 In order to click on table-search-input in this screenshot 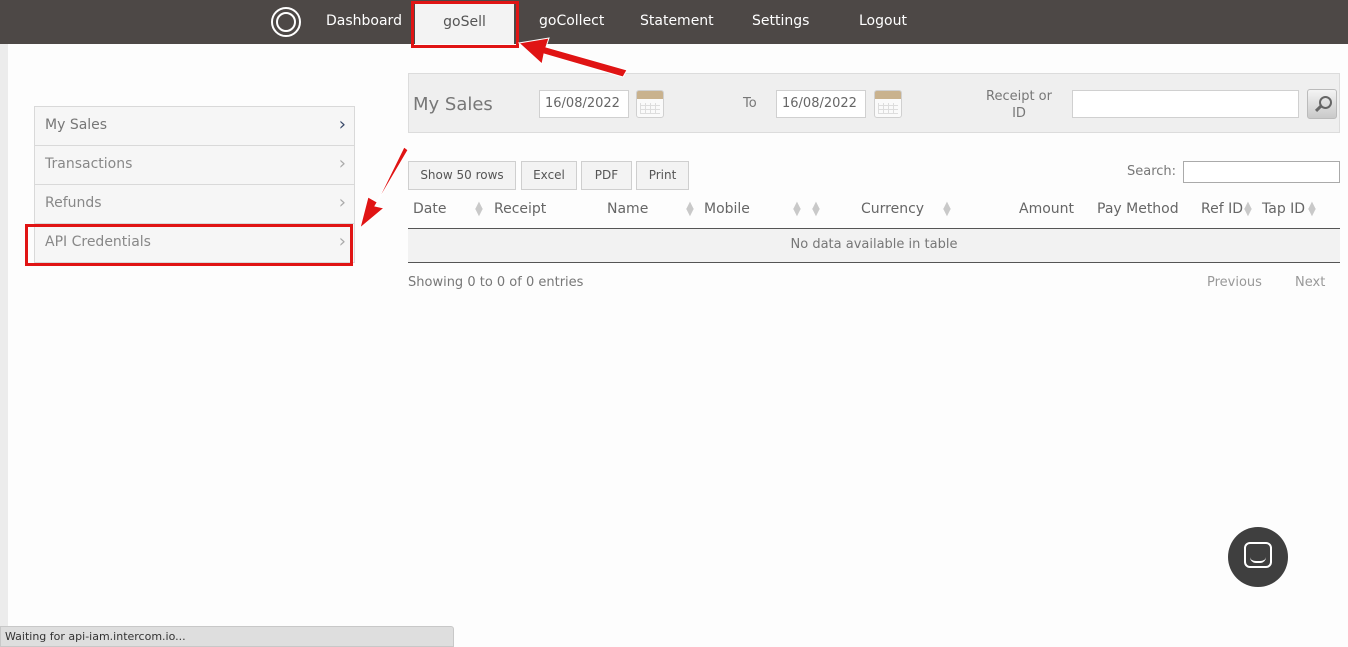, I will do `click(1261, 172)`.